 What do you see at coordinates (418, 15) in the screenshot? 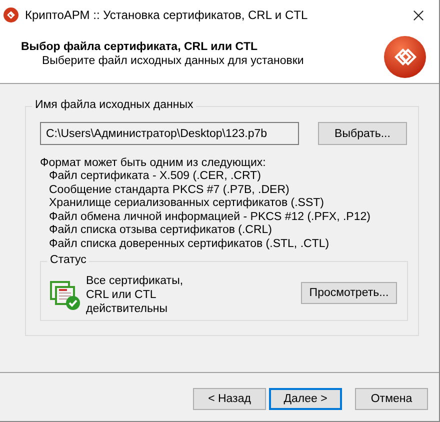
I see `close-icon` at bounding box center [418, 15].